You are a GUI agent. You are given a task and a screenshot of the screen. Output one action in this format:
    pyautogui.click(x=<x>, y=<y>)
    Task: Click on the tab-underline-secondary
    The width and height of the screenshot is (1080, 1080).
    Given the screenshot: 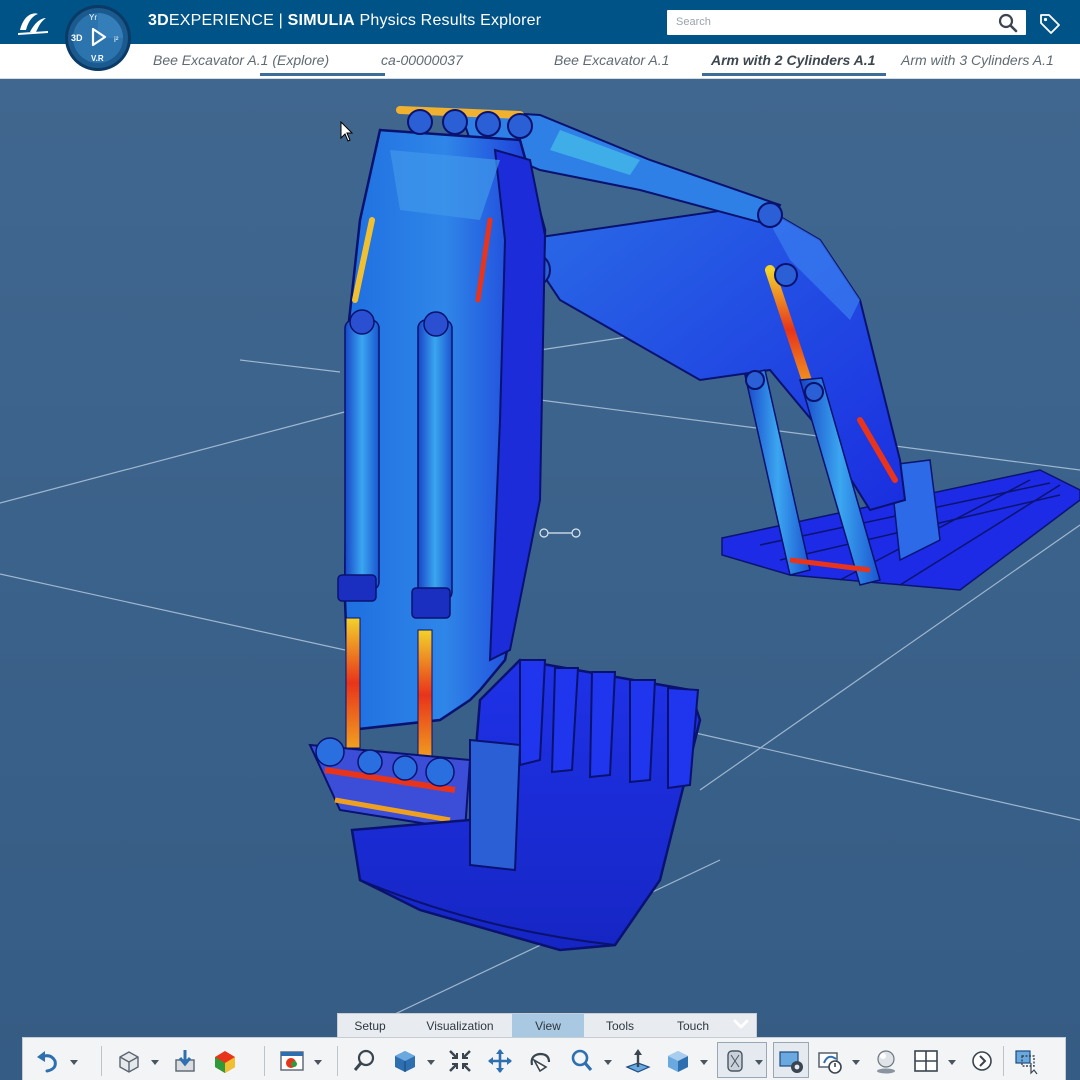 What is the action you would take?
    pyautogui.click(x=322, y=74)
    